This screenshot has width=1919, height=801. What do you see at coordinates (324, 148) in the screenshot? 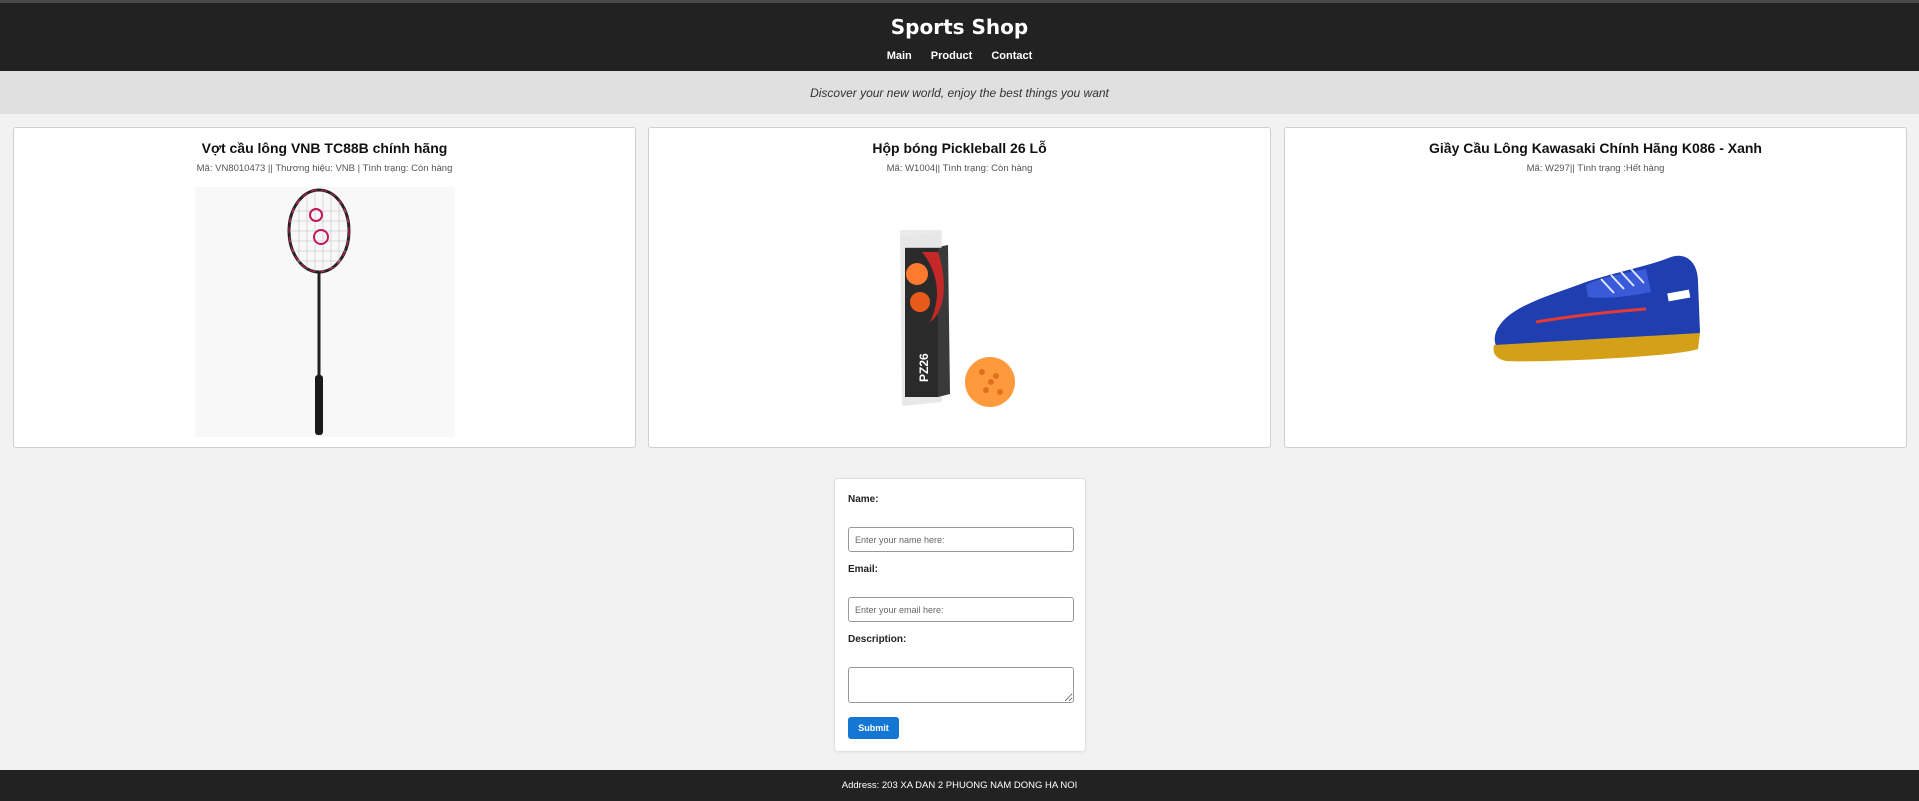
I see `product-title: Vợt cầu lông VNB TC88B chính hãng` at bounding box center [324, 148].